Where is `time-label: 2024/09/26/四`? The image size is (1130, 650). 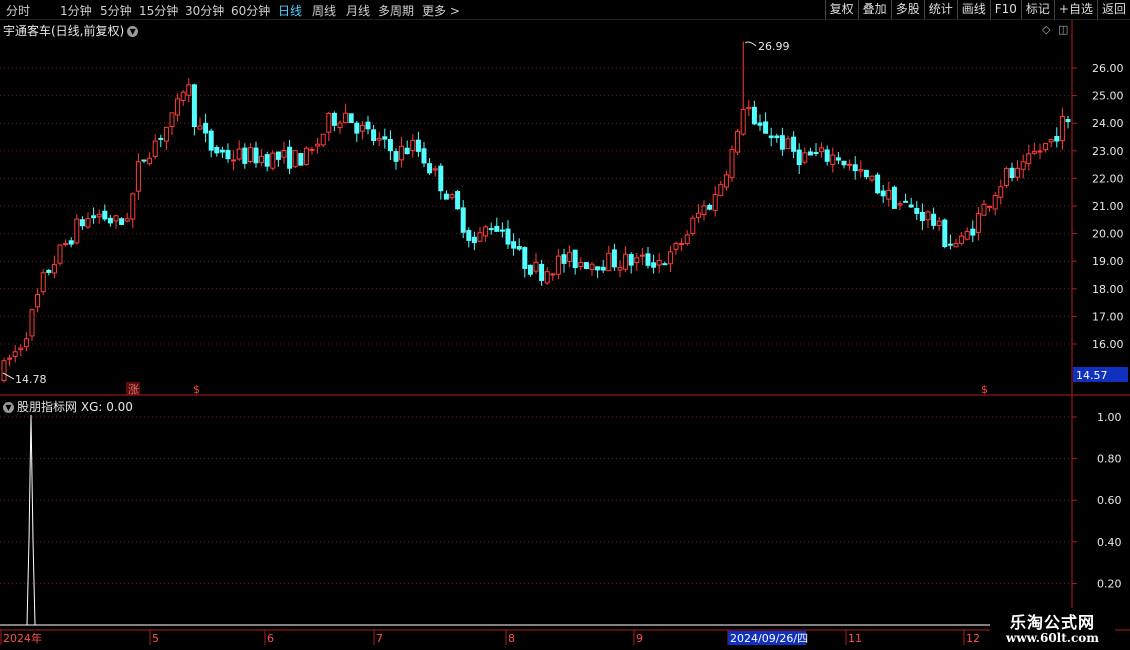 time-label: 2024/09/26/四 is located at coordinates (769, 638).